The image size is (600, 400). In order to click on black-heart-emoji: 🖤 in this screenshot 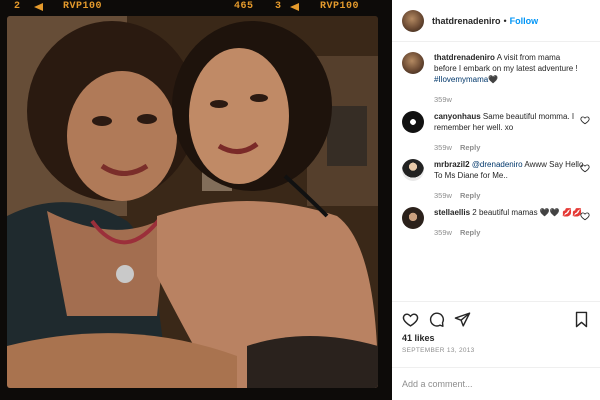, I will do `click(493, 79)`.